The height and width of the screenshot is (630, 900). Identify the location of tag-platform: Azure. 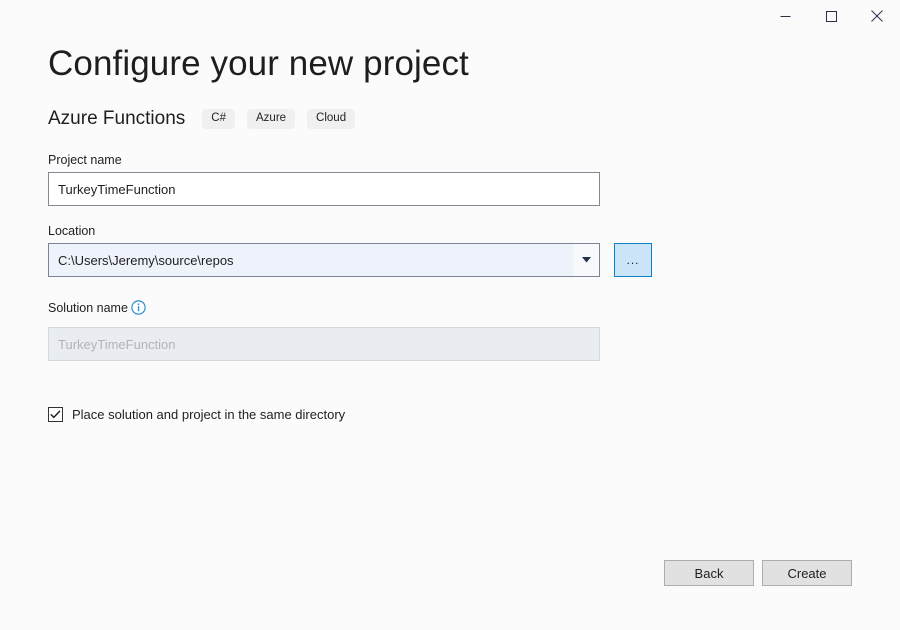
(271, 119).